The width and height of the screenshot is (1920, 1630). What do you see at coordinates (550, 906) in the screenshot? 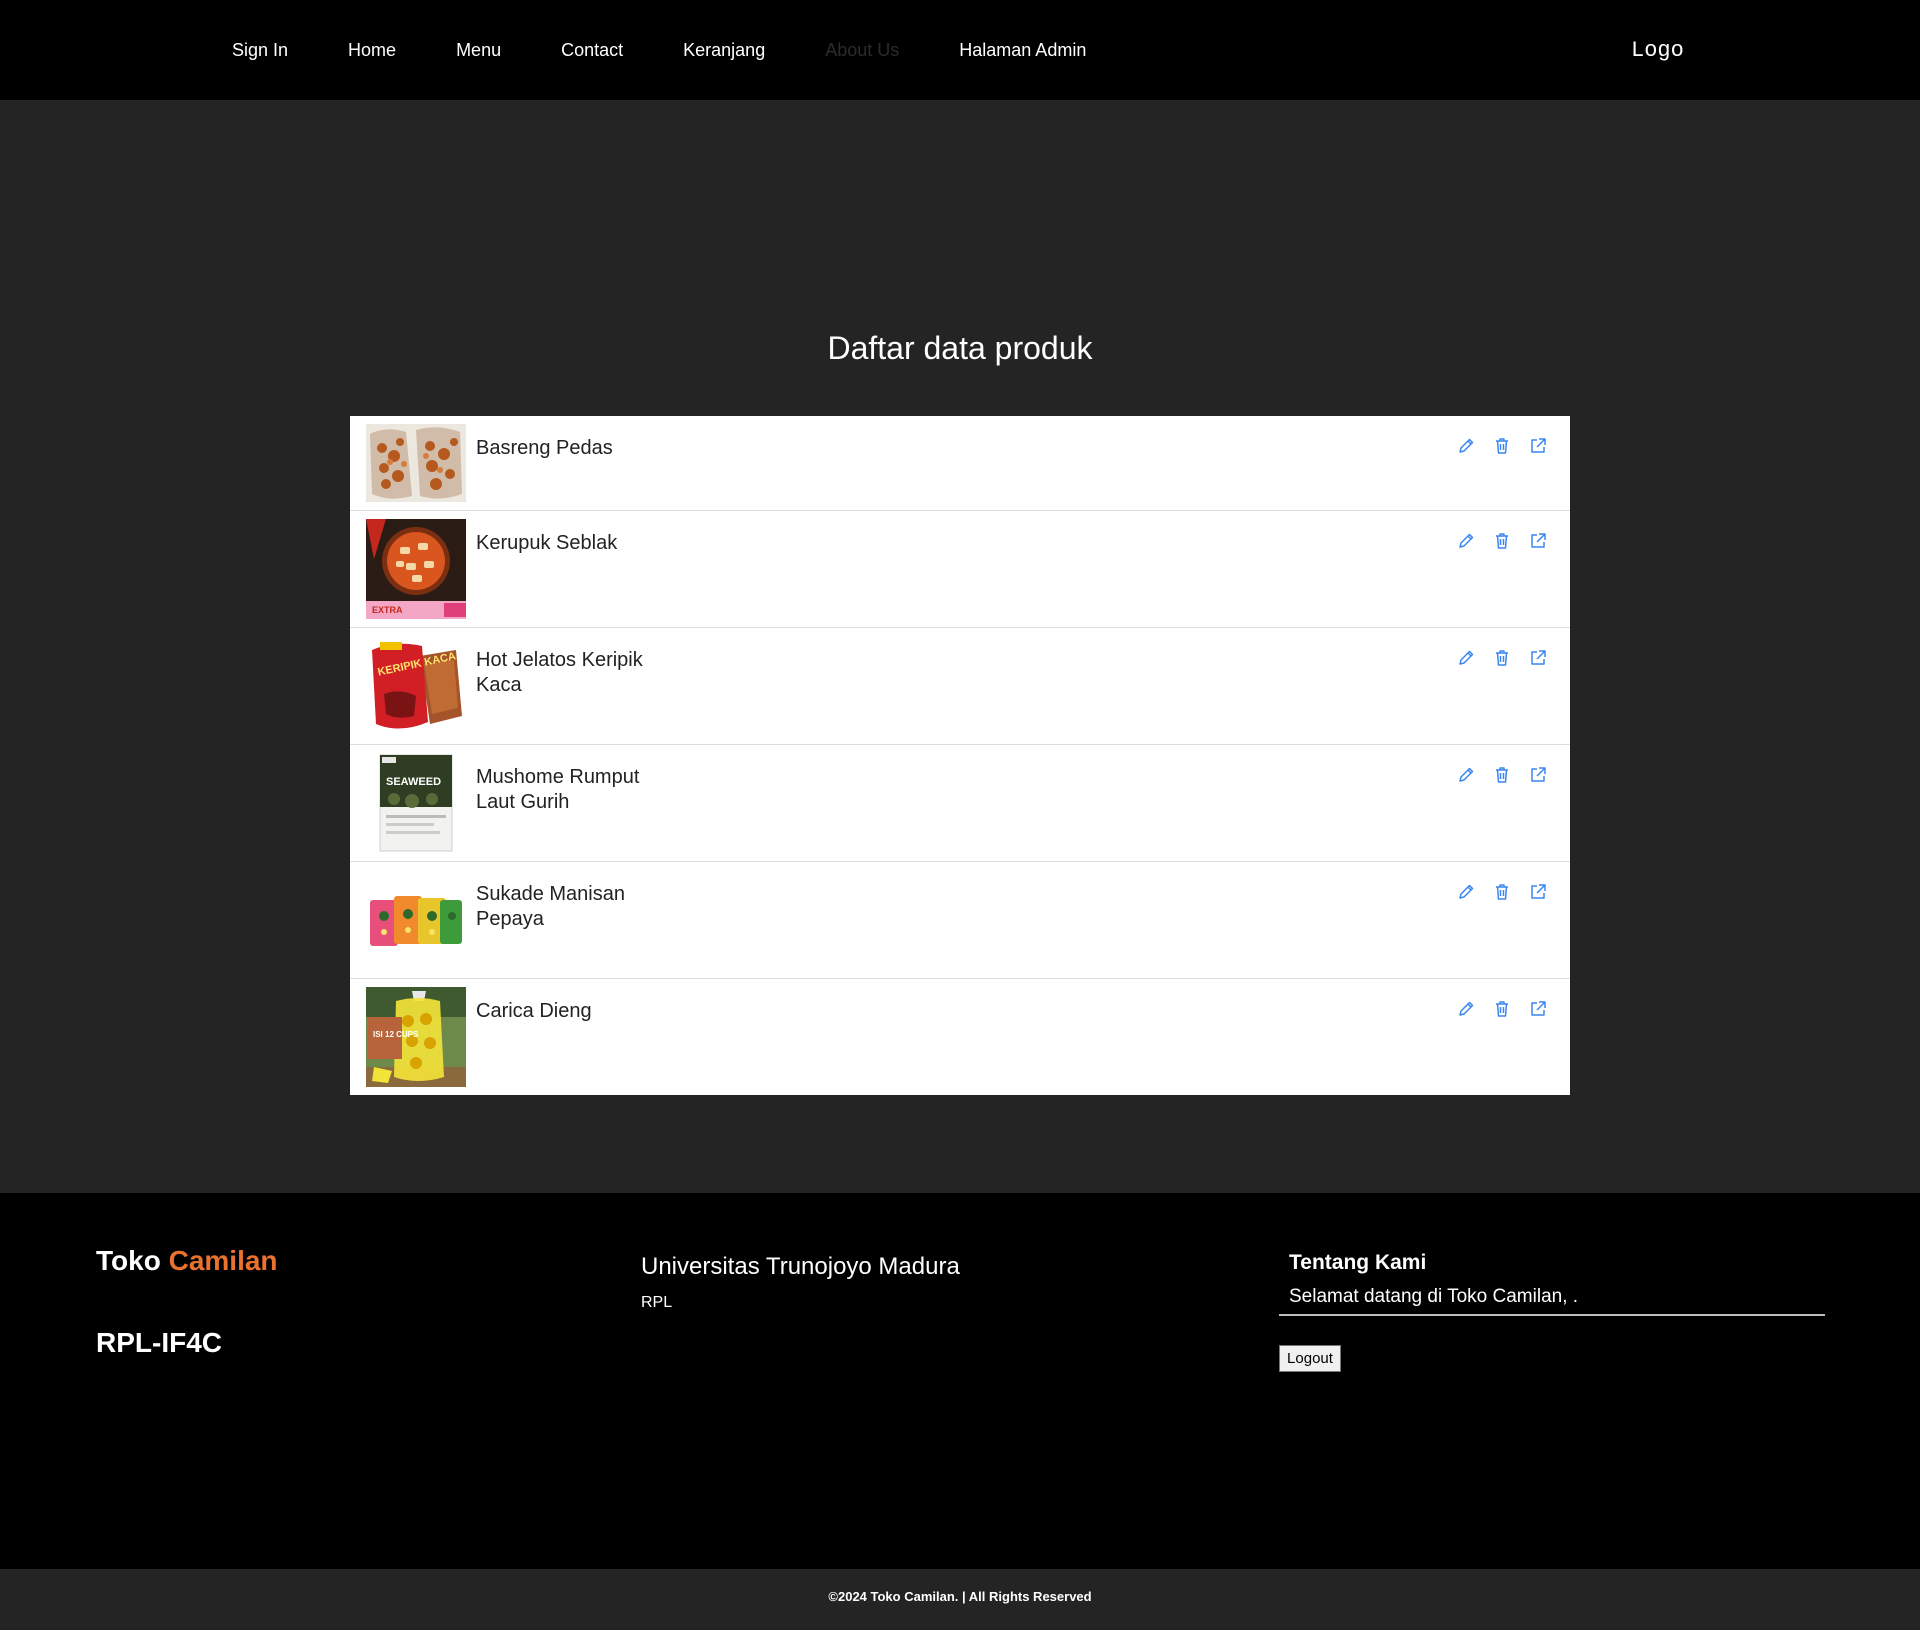
I see `product-name: Sukade Manisan Pepaya` at bounding box center [550, 906].